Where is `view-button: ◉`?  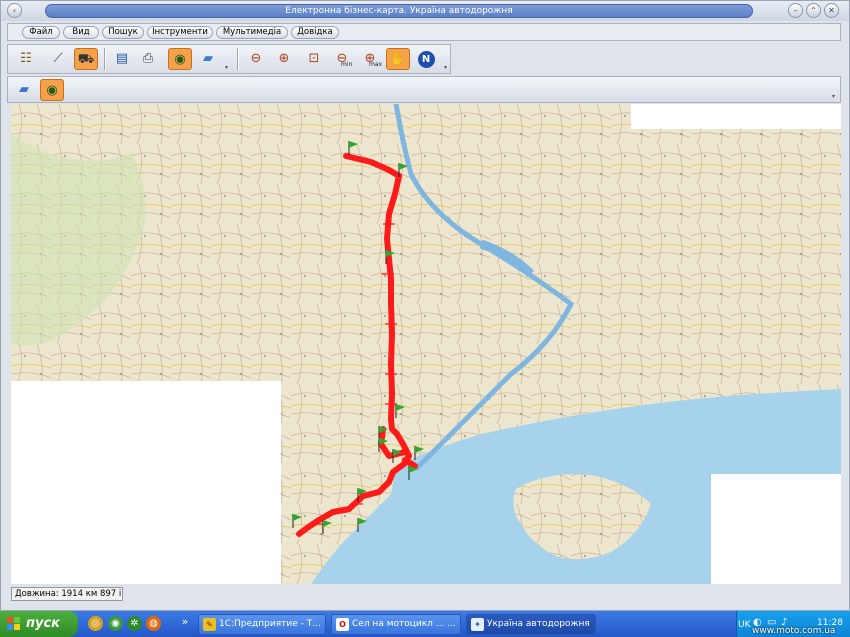 view-button: ◉ is located at coordinates (52, 90).